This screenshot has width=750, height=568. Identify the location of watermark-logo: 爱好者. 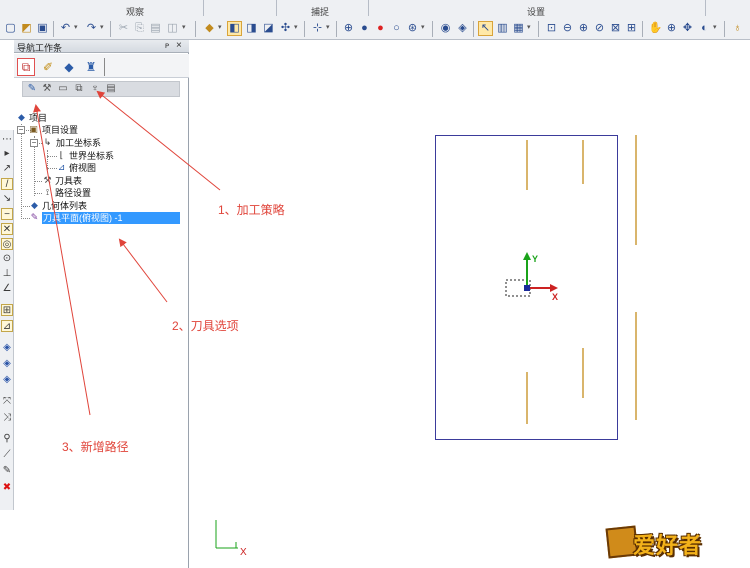
(668, 542).